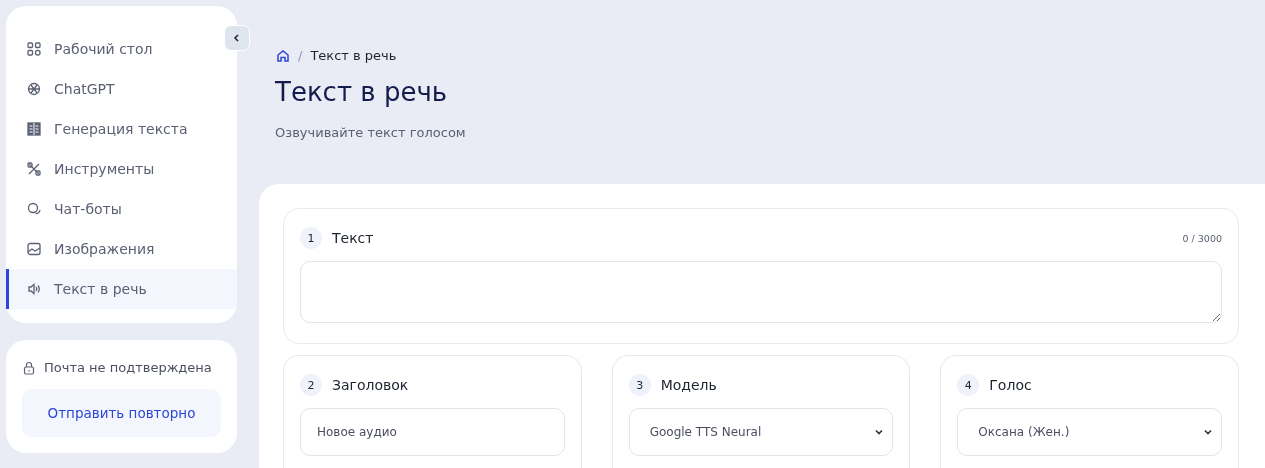 This screenshot has height=468, width=1265. I want to click on sidebar-item: Изображения, so click(121, 249).